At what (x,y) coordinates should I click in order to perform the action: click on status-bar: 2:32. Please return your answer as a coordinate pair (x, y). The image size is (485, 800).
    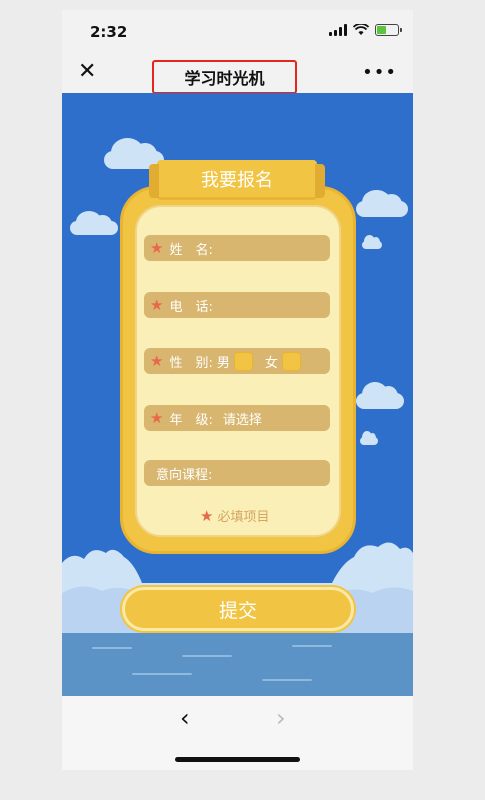
    Looking at the image, I should click on (237, 32).